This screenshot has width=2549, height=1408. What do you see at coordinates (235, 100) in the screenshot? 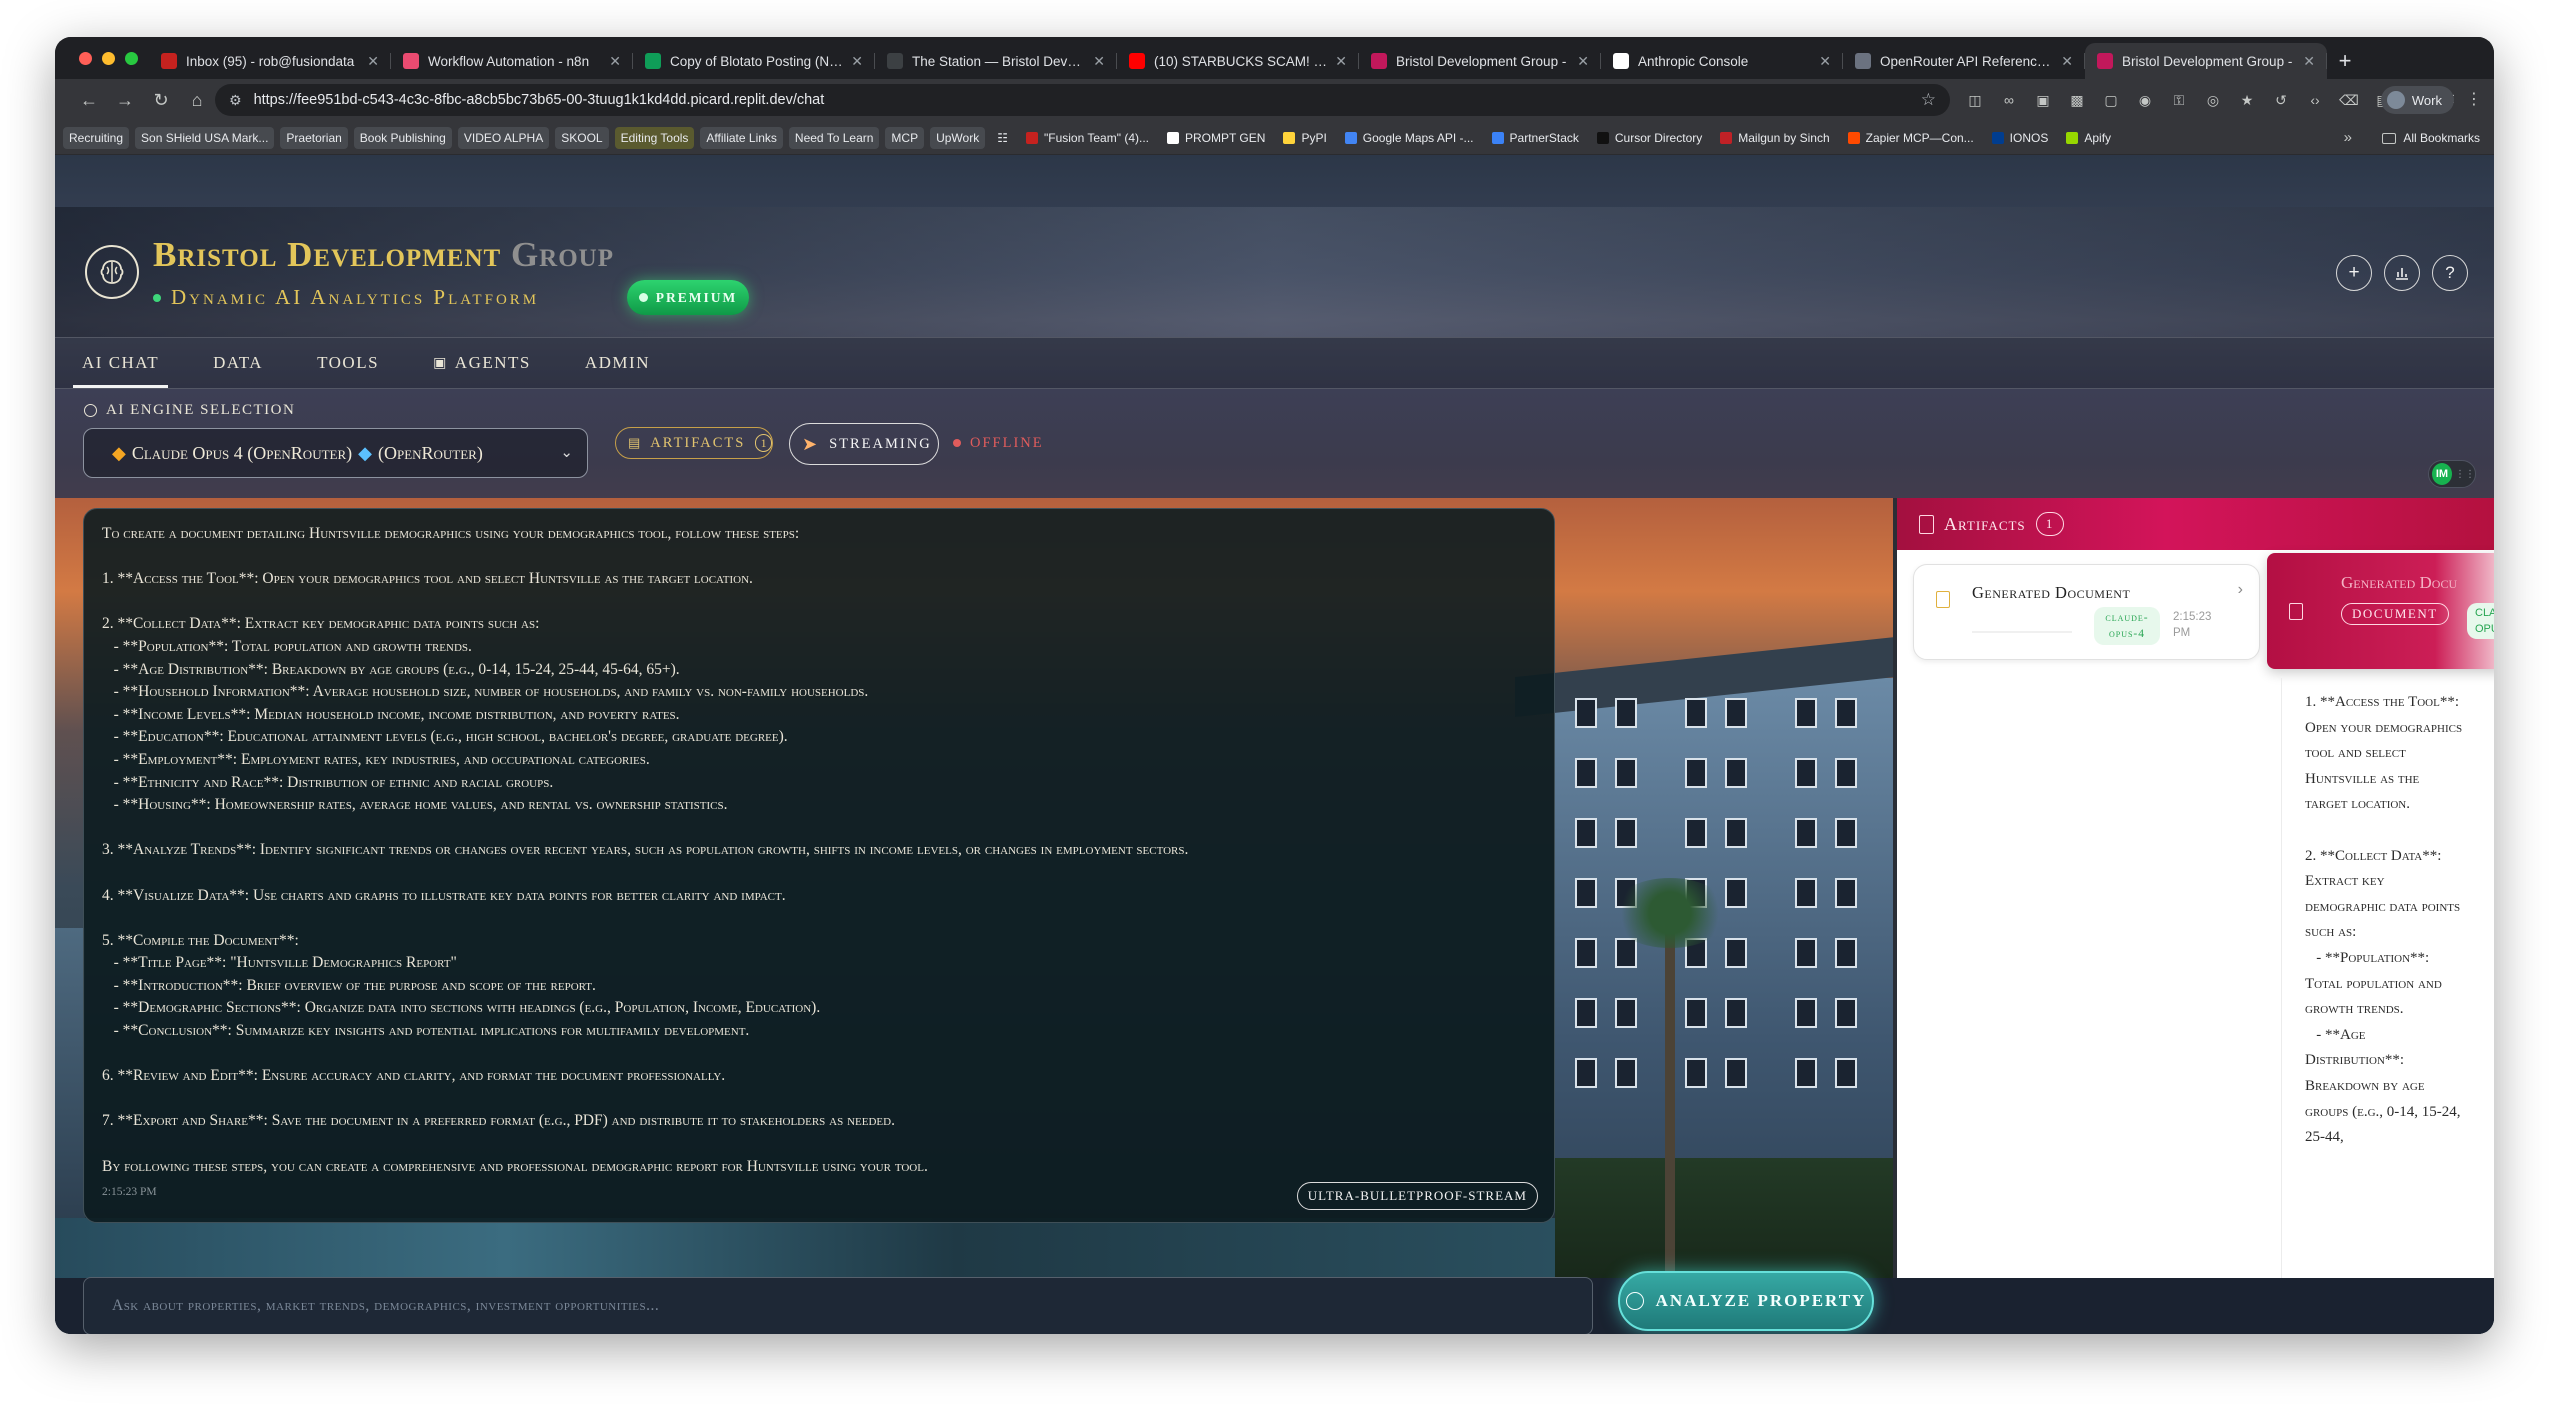
I see `site-settings-icon: ⚙` at bounding box center [235, 100].